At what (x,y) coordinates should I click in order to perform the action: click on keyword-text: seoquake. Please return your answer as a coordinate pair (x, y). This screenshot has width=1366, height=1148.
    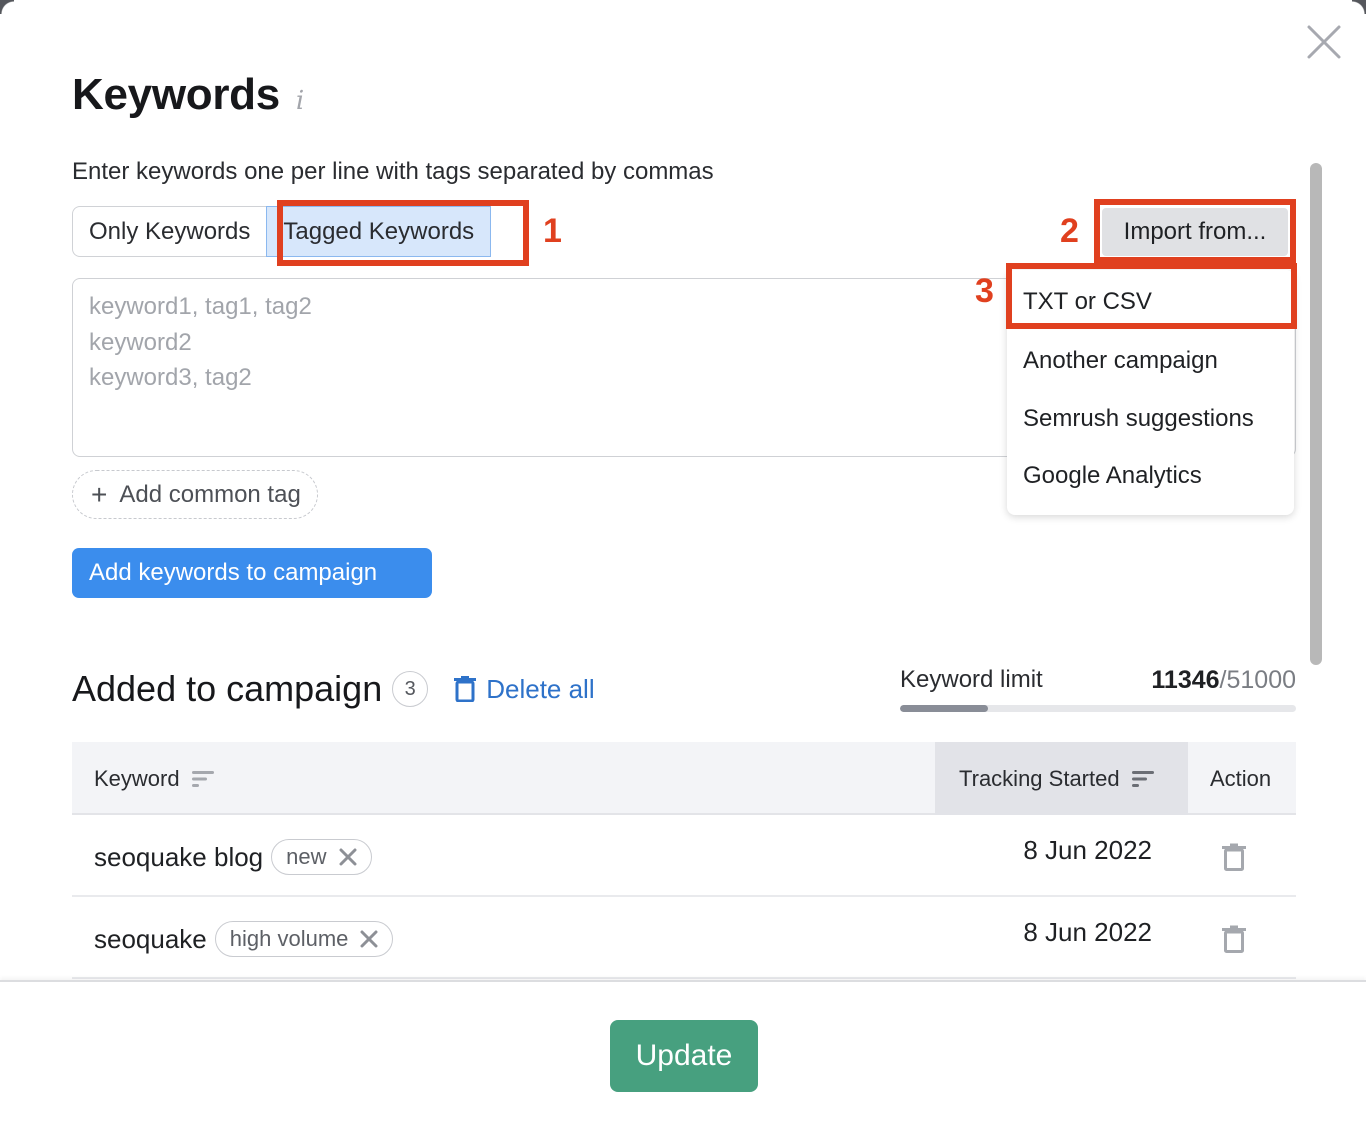
    Looking at the image, I should click on (150, 938).